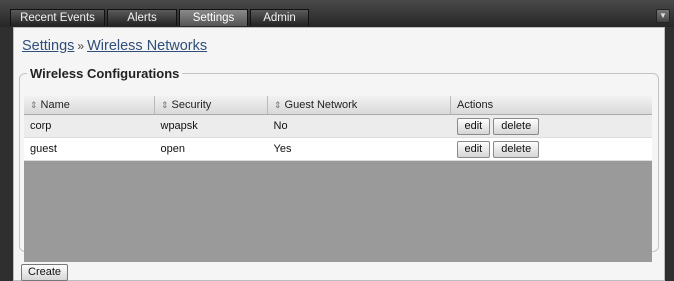 This screenshot has height=281, width=674. What do you see at coordinates (359, 105) in the screenshot?
I see `column-header-guest-network: ⇕ Guest Network` at bounding box center [359, 105].